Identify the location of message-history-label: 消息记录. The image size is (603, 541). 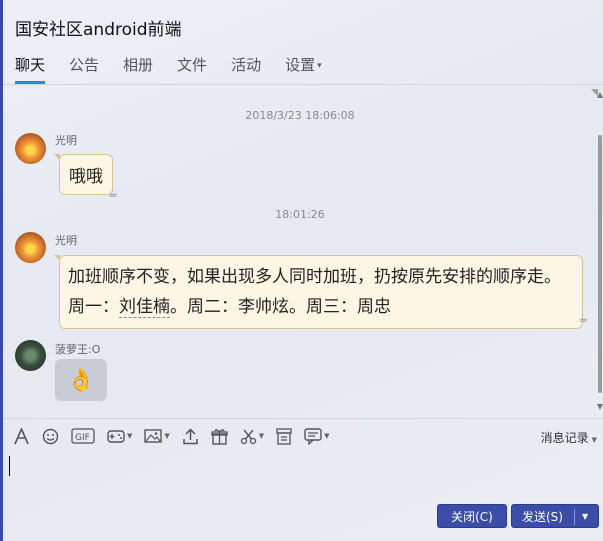
(564, 438).